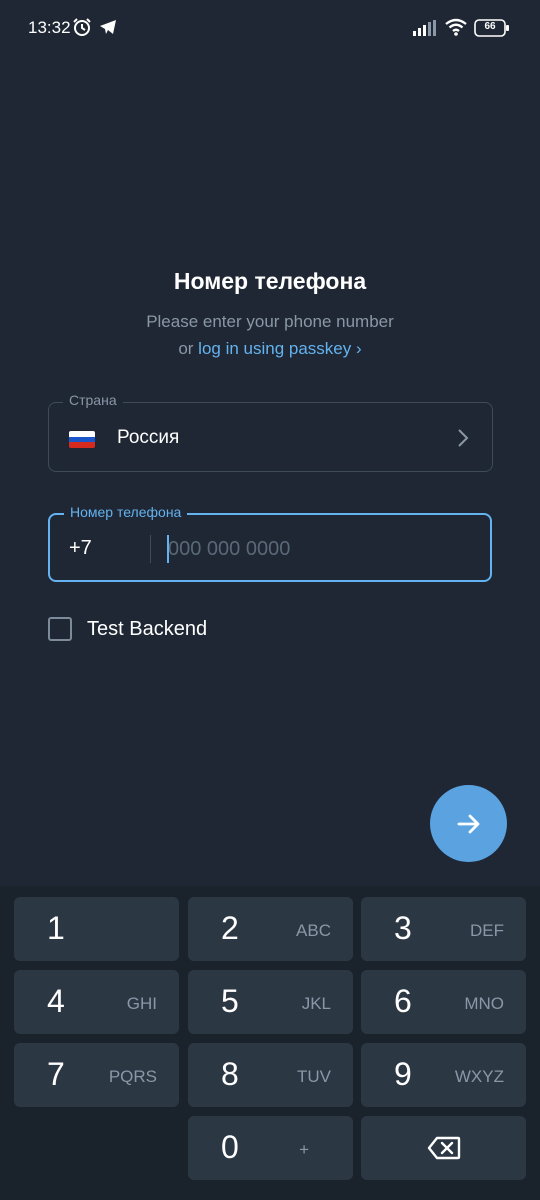  What do you see at coordinates (270, 29) in the screenshot?
I see `status-bar: 13:32 66` at bounding box center [270, 29].